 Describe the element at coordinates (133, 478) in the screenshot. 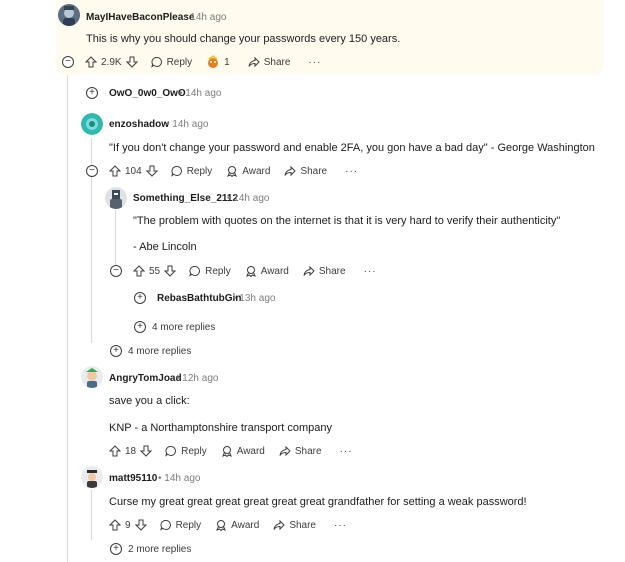

I see `username: matt95110` at that location.